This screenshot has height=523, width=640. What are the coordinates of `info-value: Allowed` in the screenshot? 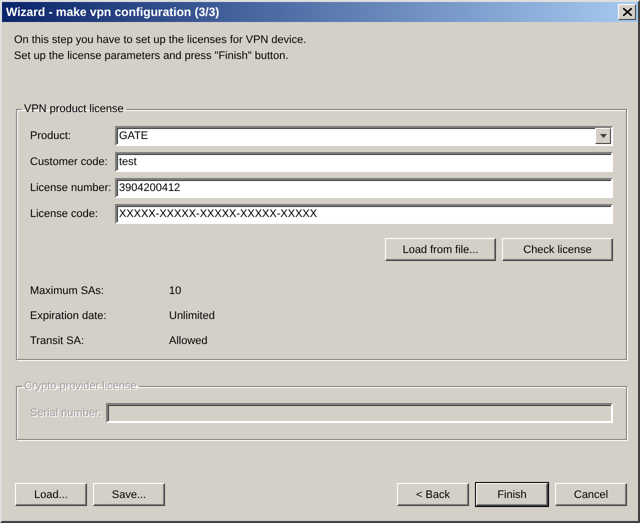 It's located at (188, 340).